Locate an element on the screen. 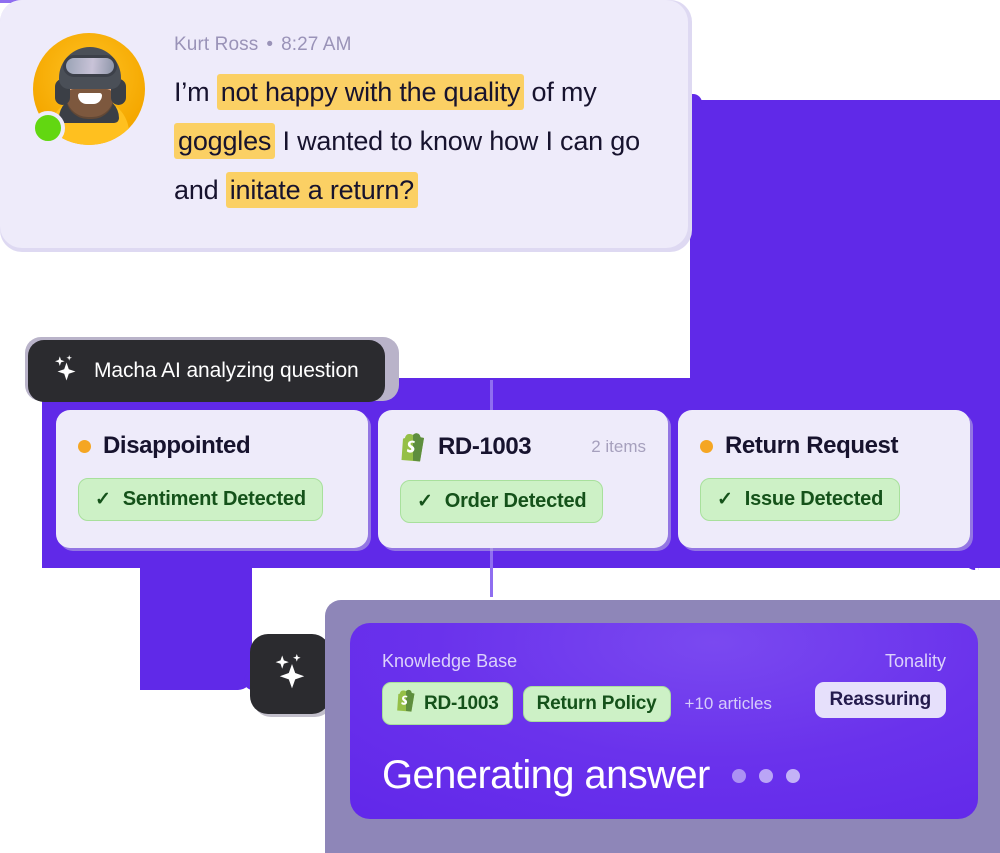  chat-meta: Kurt Ross • 8:27 AM is located at coordinates (415, 45).